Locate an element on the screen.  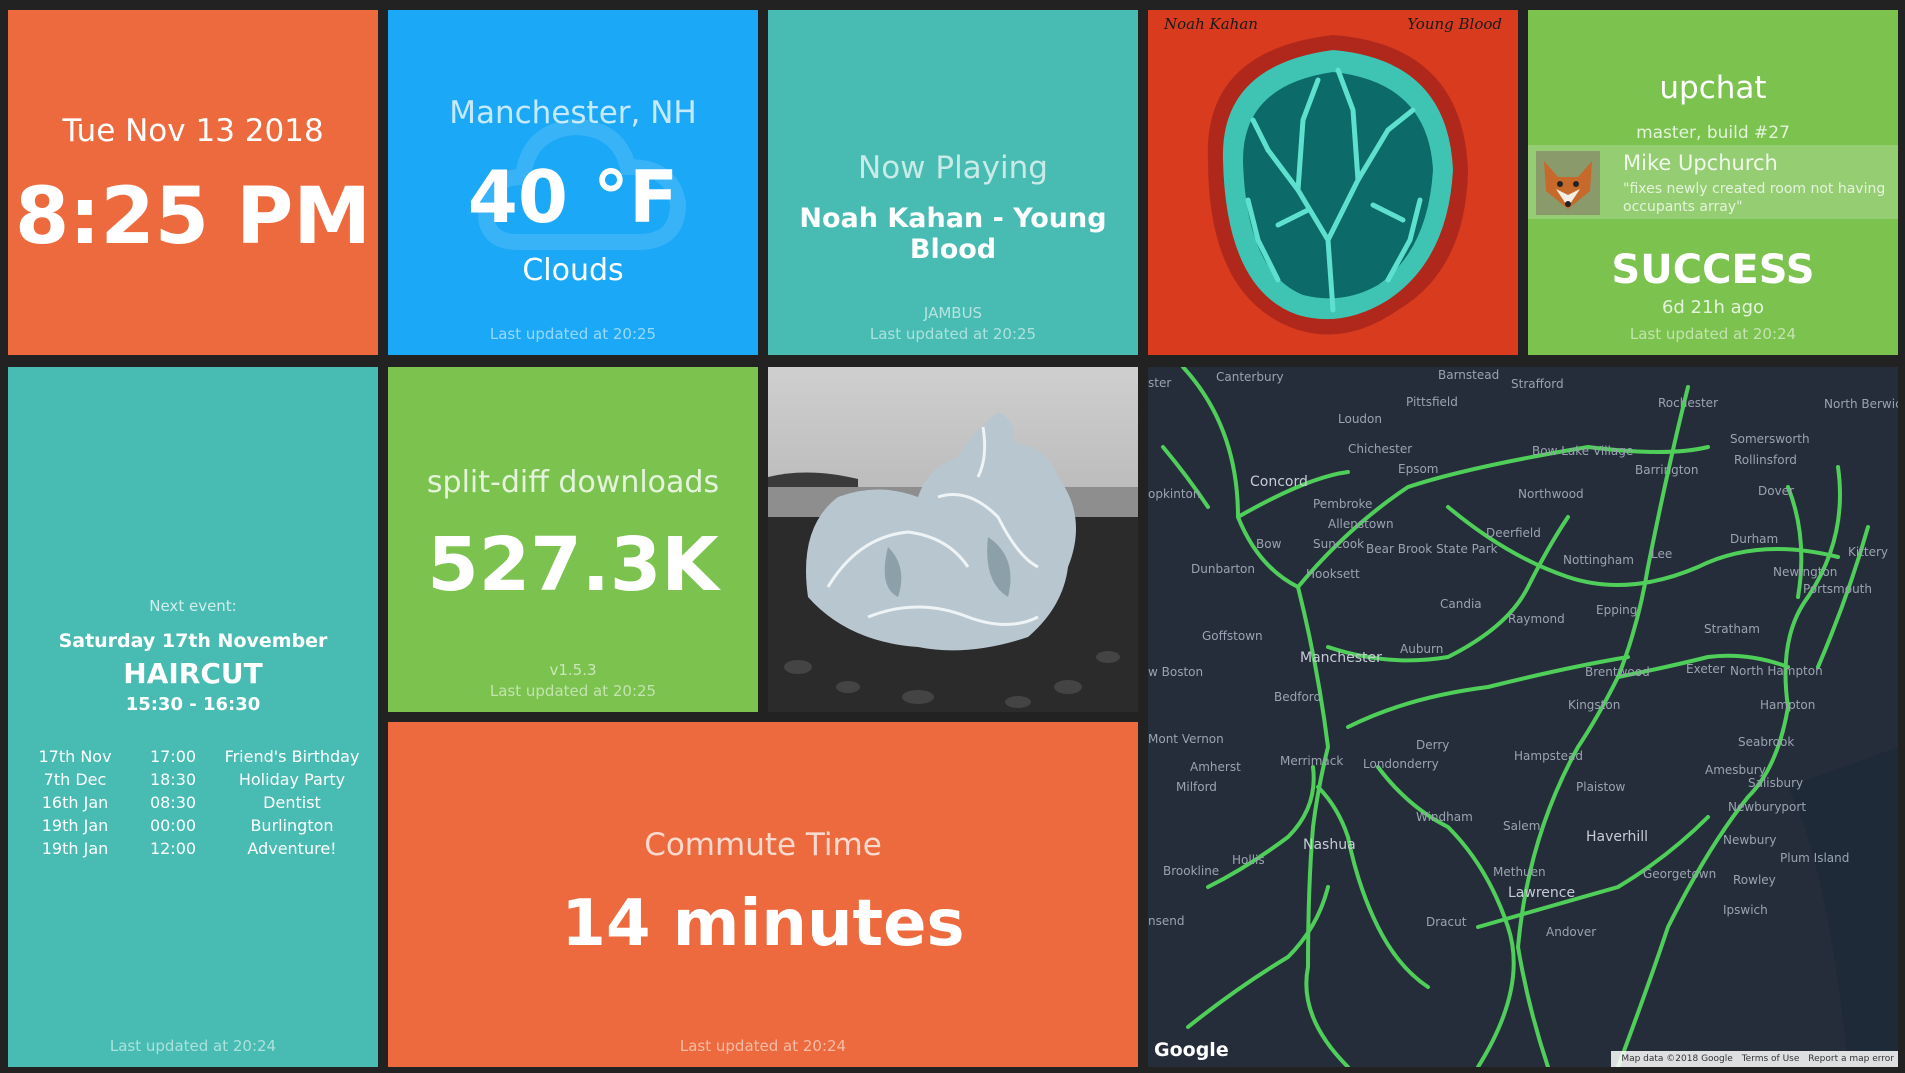
event-time: 17:00 is located at coordinates (173, 756).